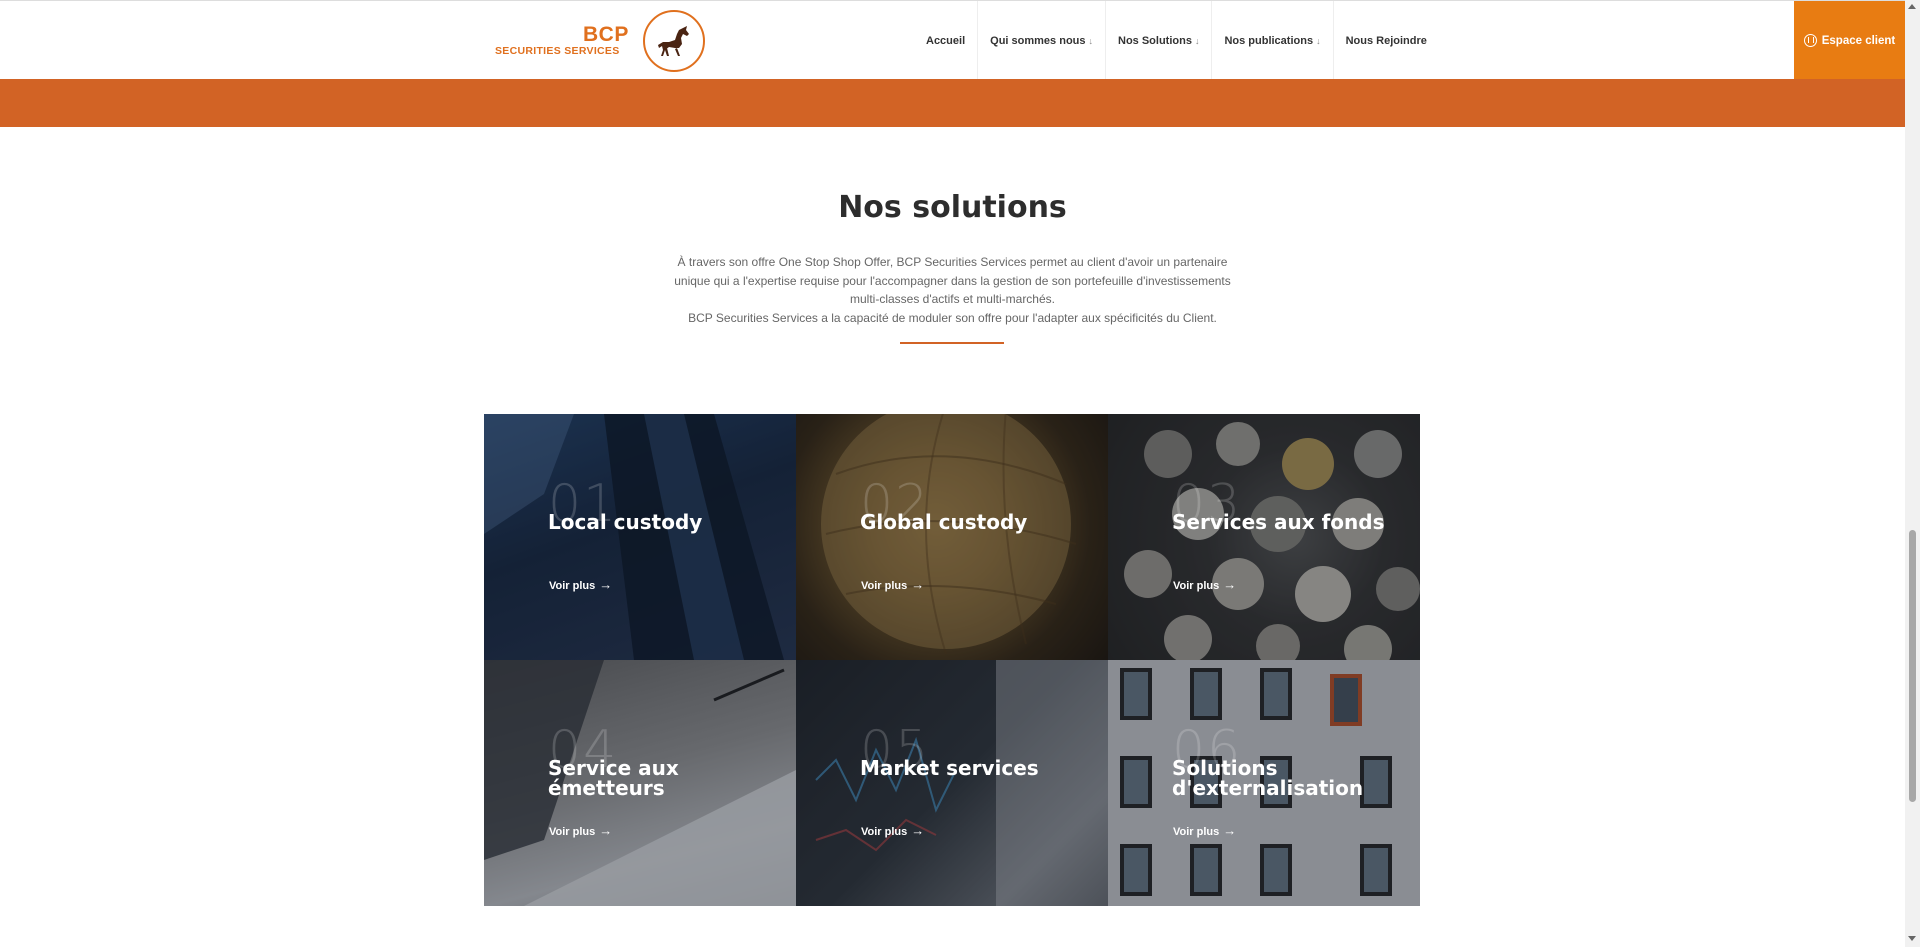 The image size is (1920, 947). Describe the element at coordinates (1912, 6) in the screenshot. I see `scroll-up-arrow-icon` at that location.